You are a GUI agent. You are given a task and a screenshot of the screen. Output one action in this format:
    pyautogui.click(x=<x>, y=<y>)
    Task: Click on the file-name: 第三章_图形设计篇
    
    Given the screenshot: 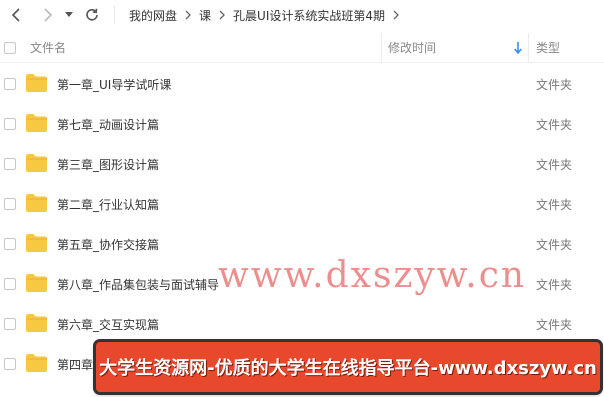 What is the action you would take?
    pyautogui.click(x=108, y=164)
    